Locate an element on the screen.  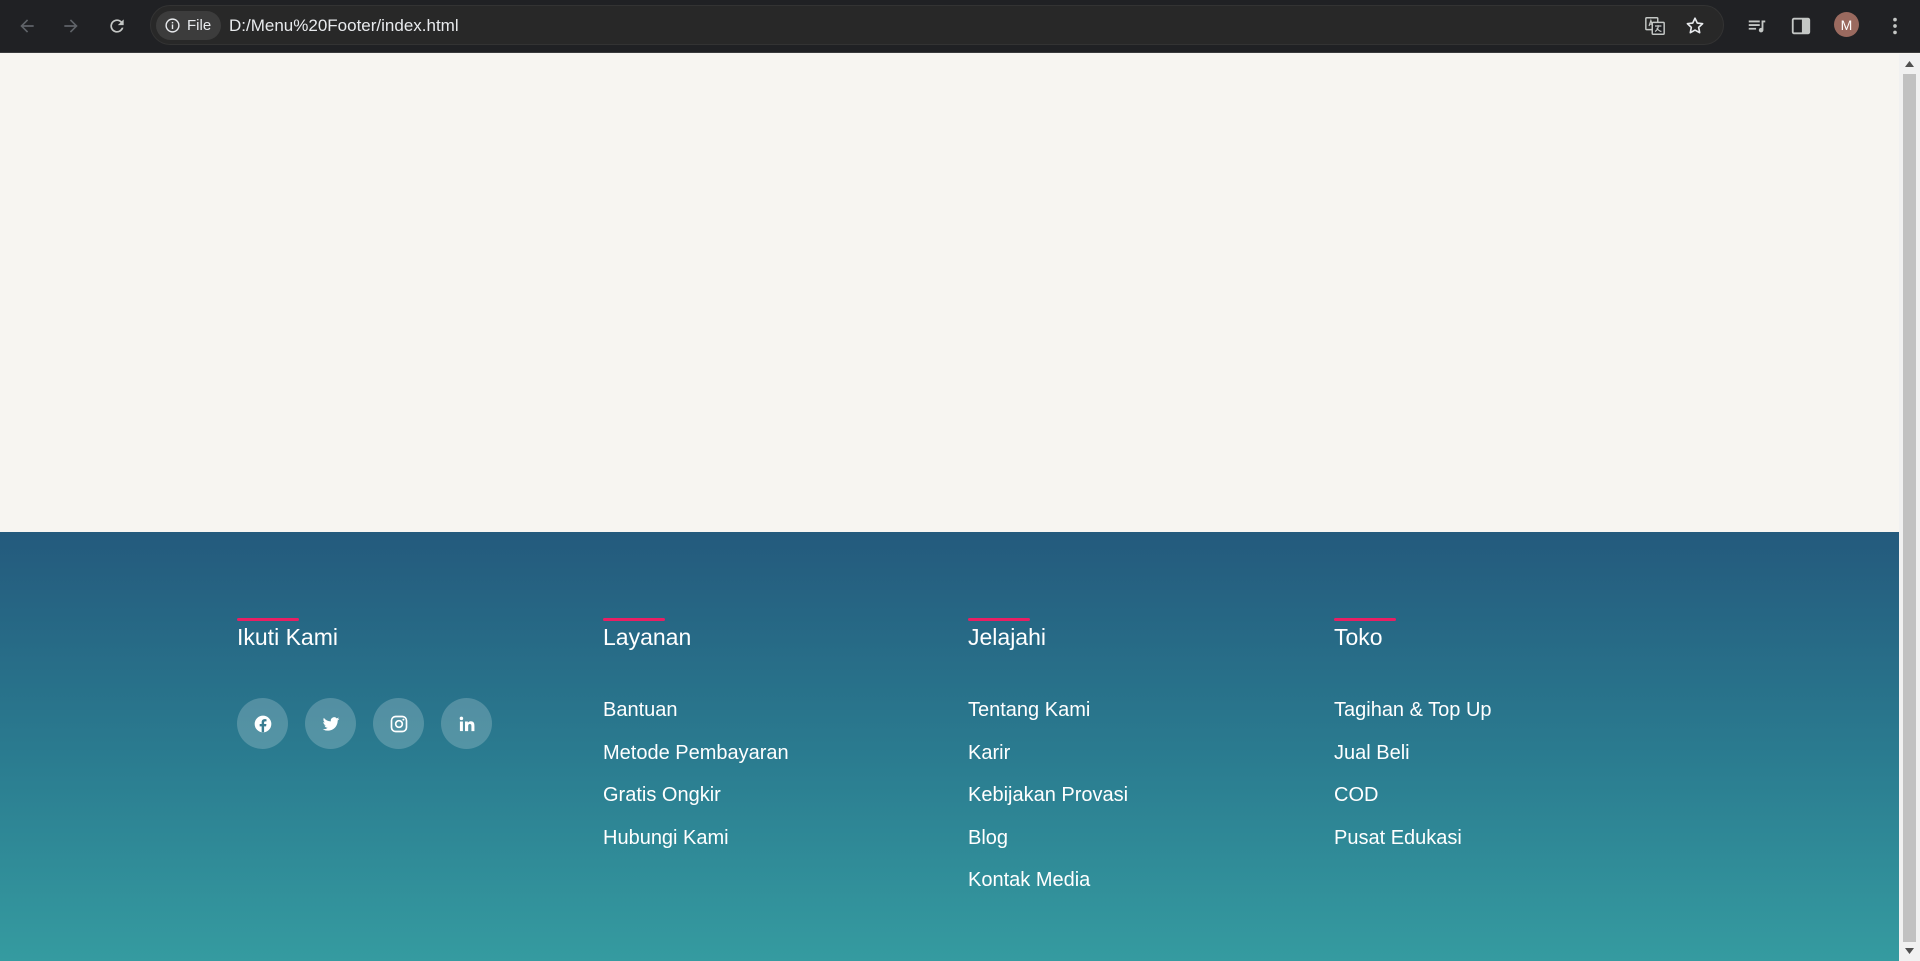
social-links is located at coordinates (364, 723).